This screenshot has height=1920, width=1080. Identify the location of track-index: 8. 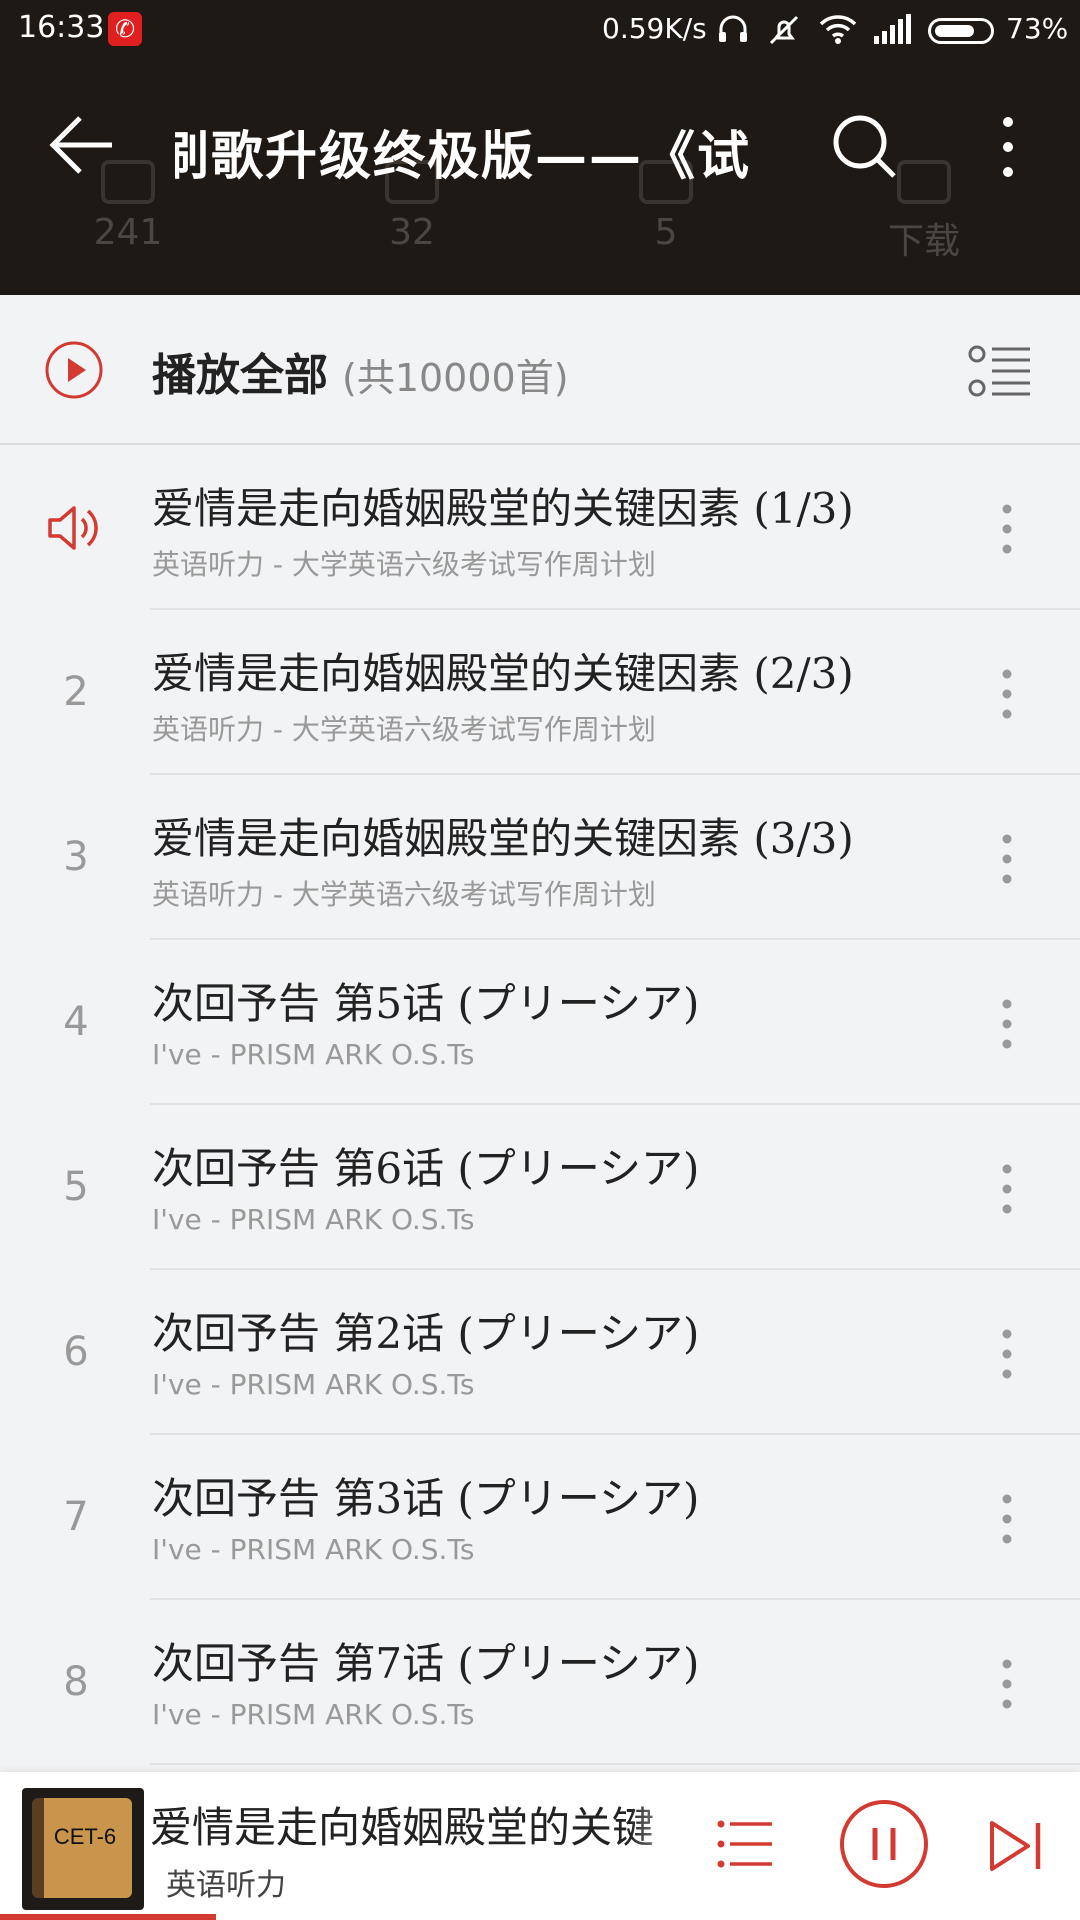
(76, 1682).